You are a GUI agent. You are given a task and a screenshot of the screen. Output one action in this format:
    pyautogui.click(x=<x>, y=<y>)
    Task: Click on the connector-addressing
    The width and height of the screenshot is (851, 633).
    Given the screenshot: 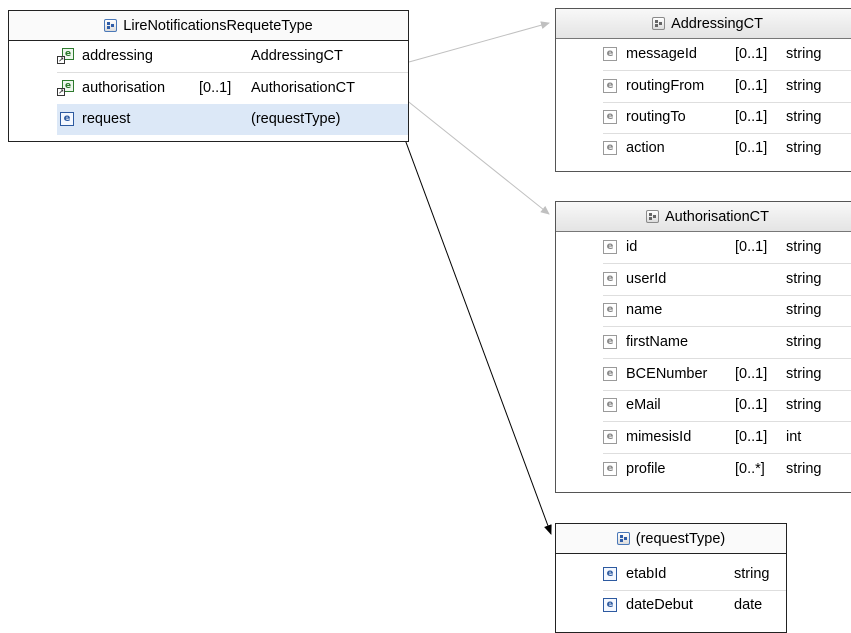 What is the action you would take?
    pyautogui.click(x=479, y=42)
    